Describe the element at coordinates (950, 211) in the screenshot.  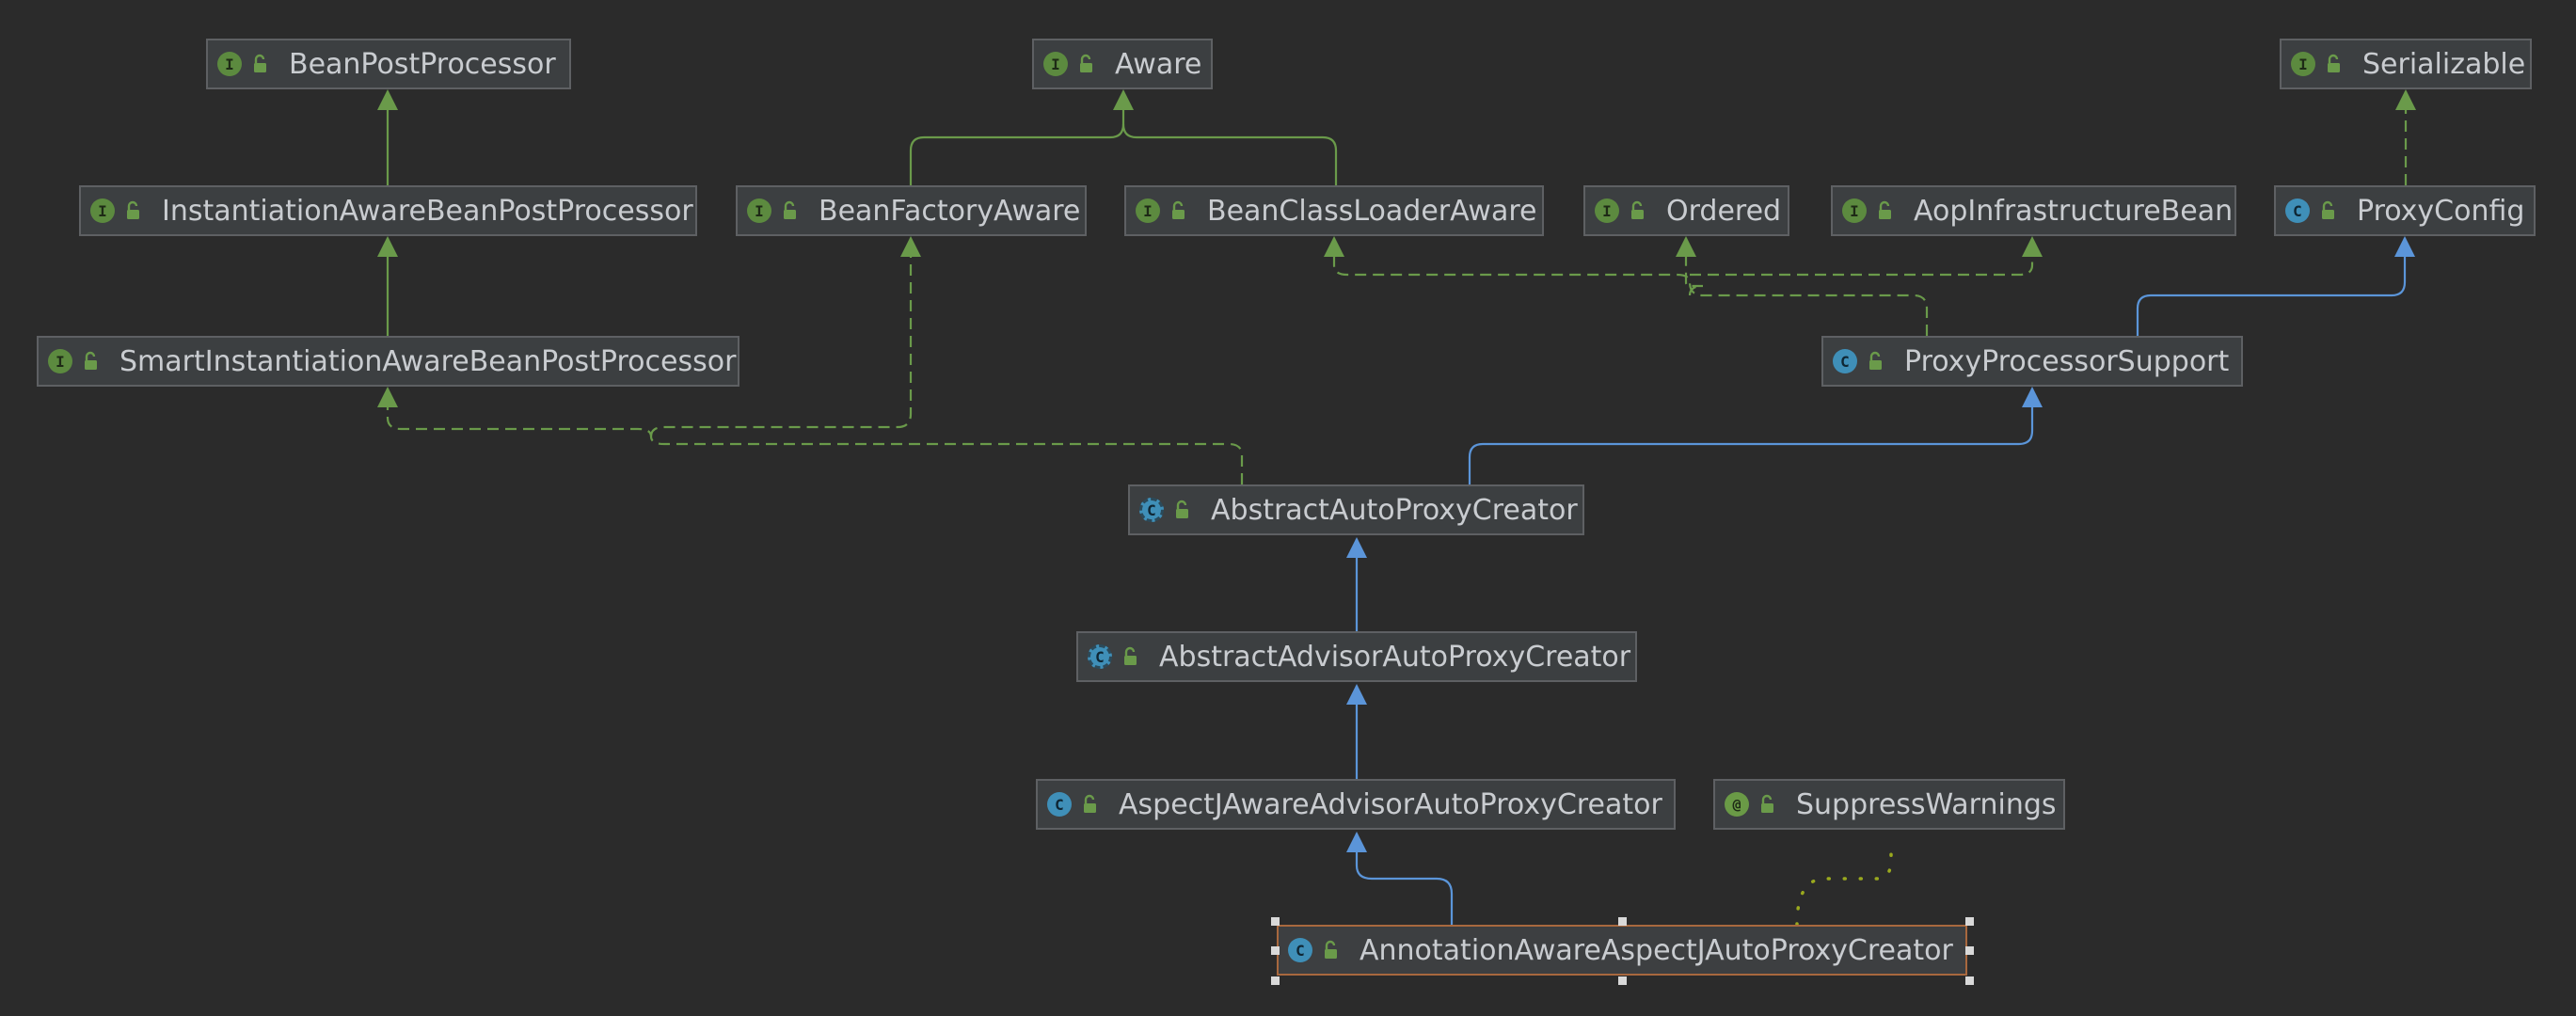
I see `node-label: BeanFactoryAware` at that location.